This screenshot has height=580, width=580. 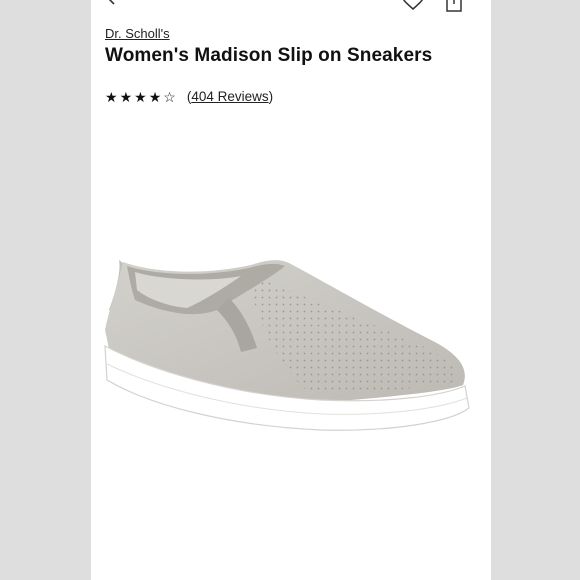 I want to click on rating-row: ★ ★ ★ ★ ☆ (404 Reviews), so click(x=189, y=97).